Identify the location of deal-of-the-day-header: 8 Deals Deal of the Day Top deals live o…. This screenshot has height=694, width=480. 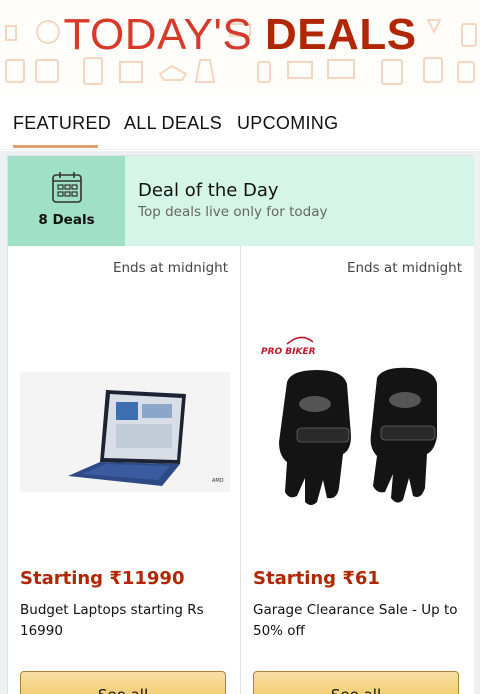
(241, 201).